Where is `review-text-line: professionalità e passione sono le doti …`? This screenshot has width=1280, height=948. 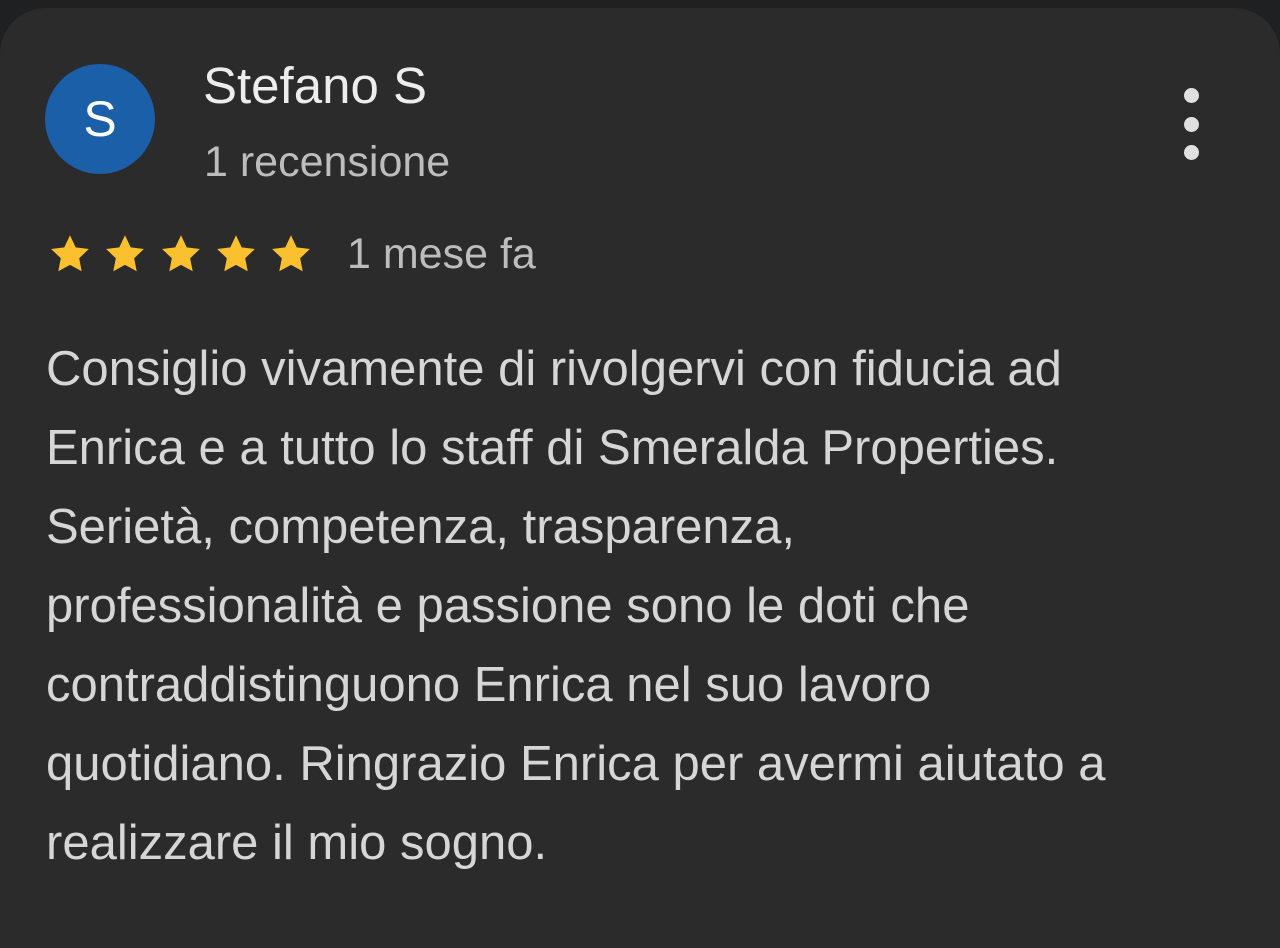
review-text-line: professionalità e passione sono le doti … is located at coordinates (508, 606).